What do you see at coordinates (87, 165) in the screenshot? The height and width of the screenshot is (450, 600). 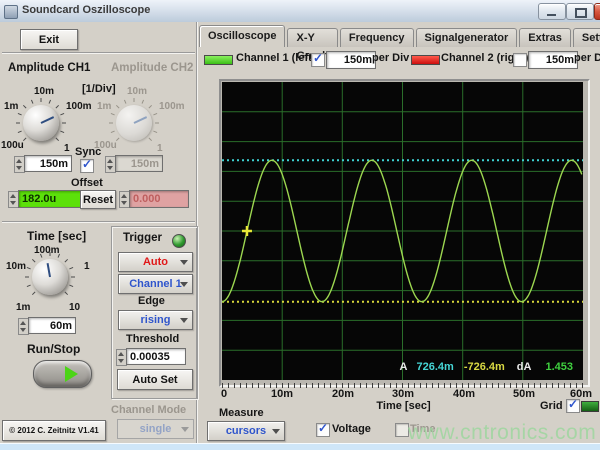 I see `sync-checkbox` at bounding box center [87, 165].